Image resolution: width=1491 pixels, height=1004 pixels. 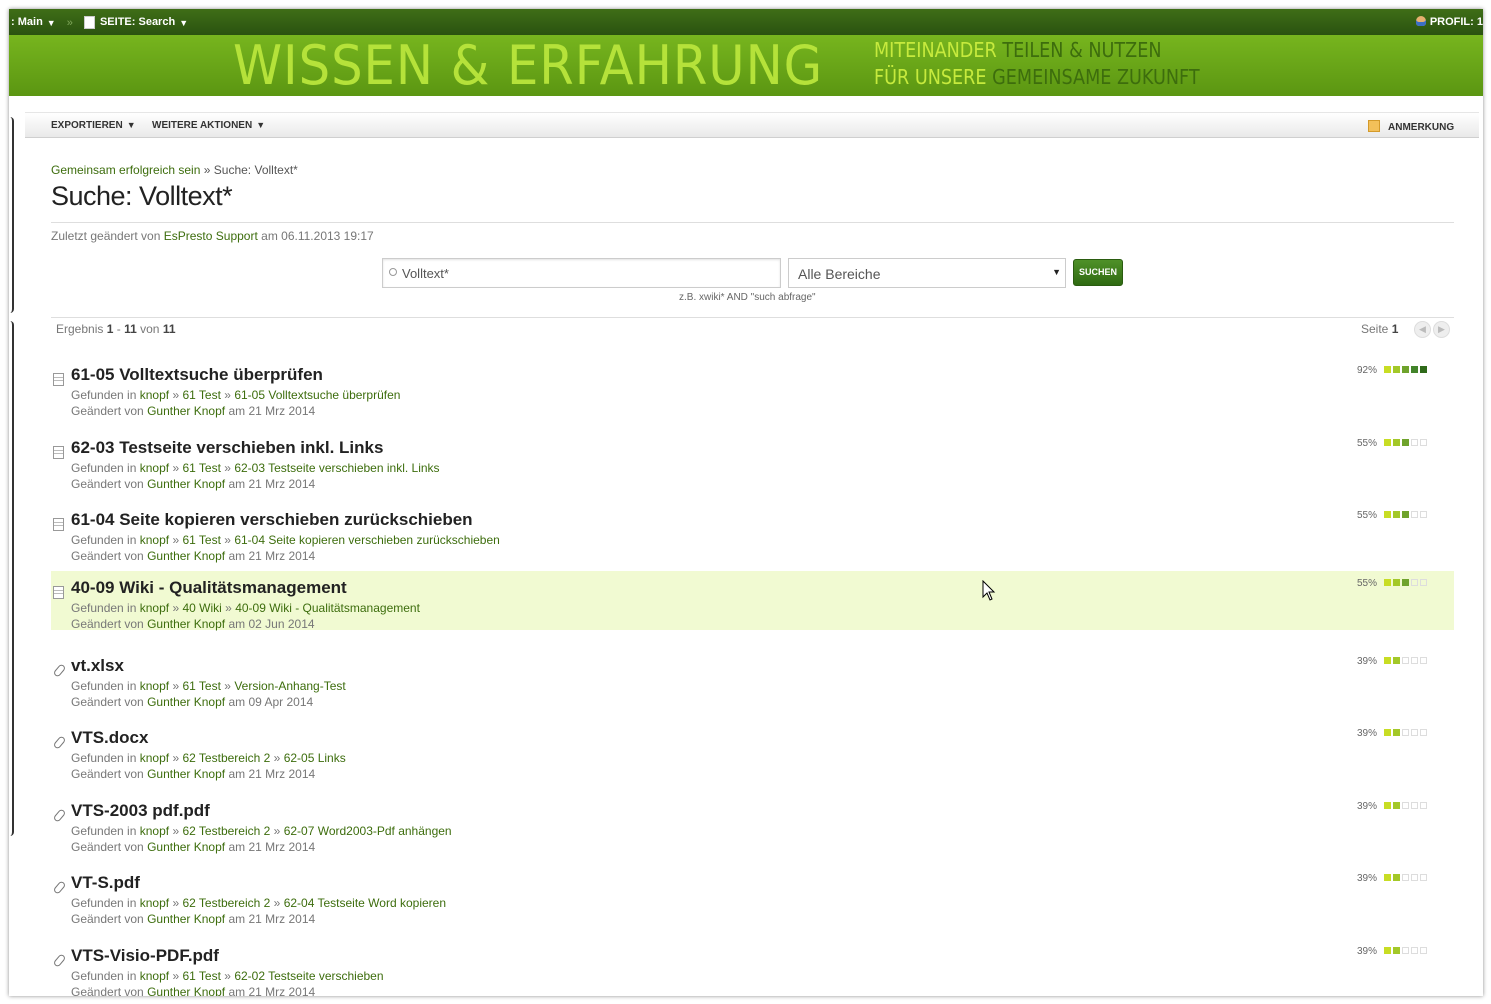 I want to click on page-indicator: Seite 1, so click(x=1380, y=329).